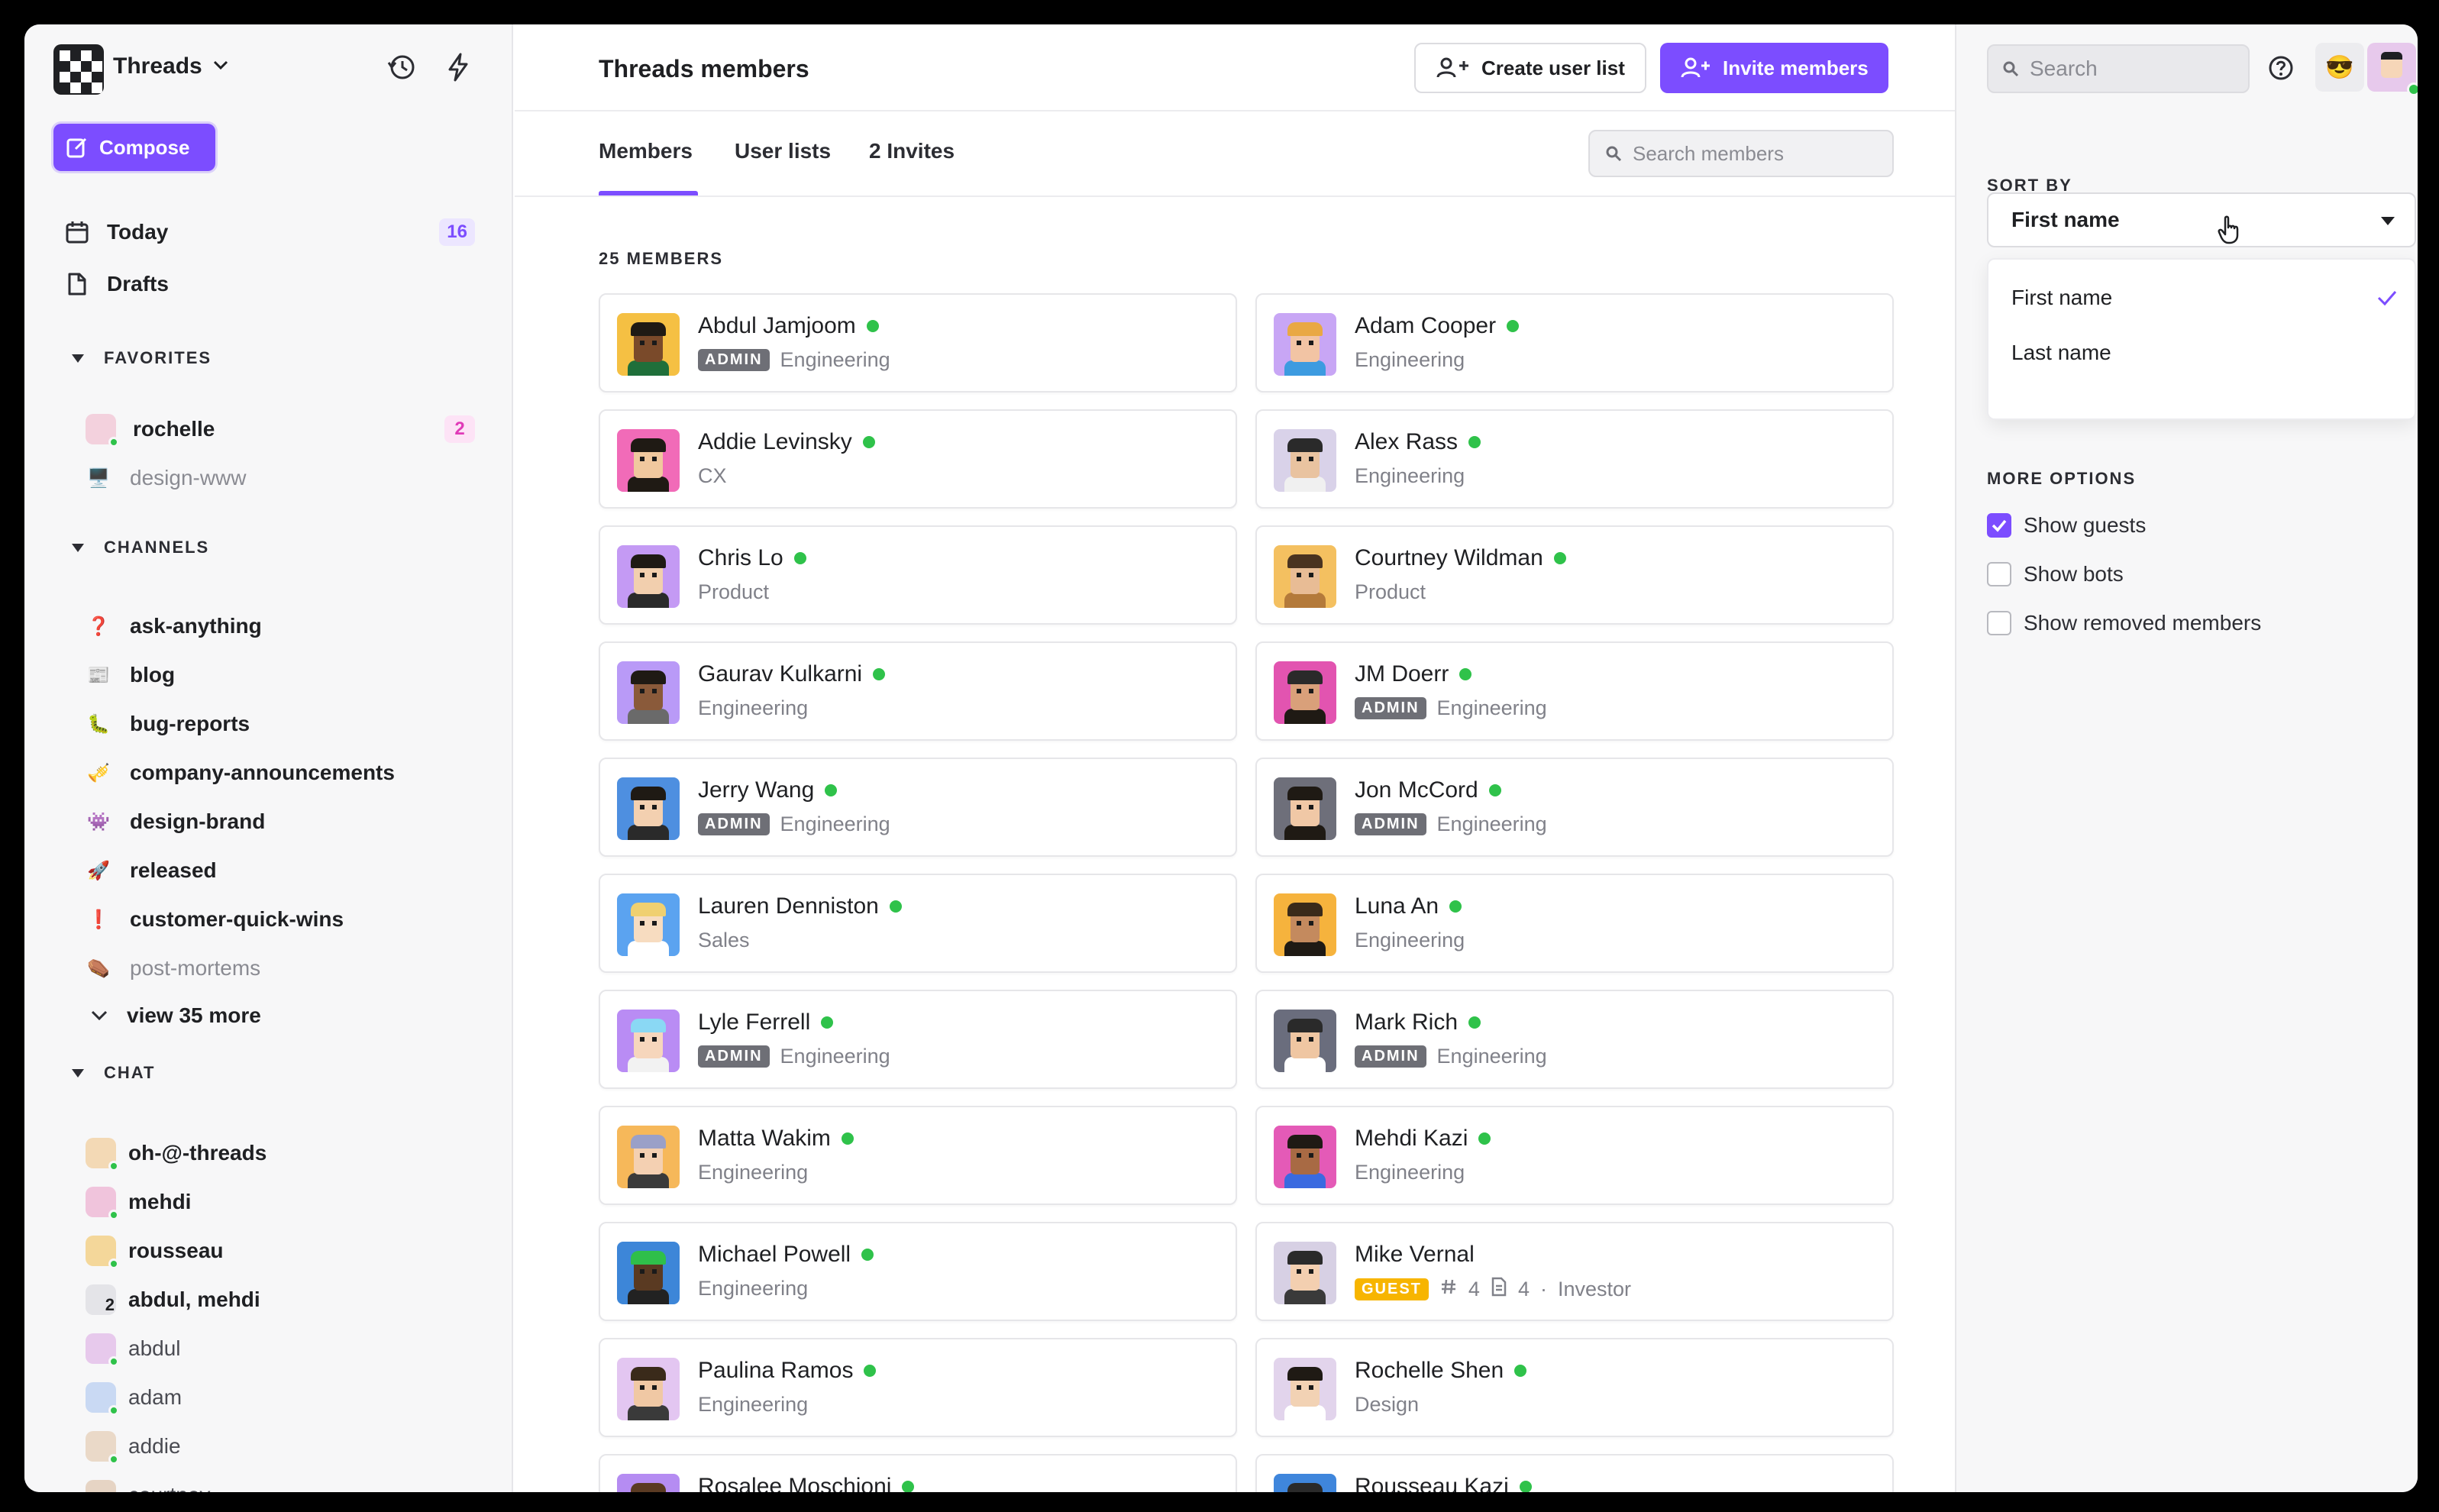 Image resolution: width=2439 pixels, height=1512 pixels. What do you see at coordinates (157, 66) in the screenshot?
I see `workspace-name: Threads` at bounding box center [157, 66].